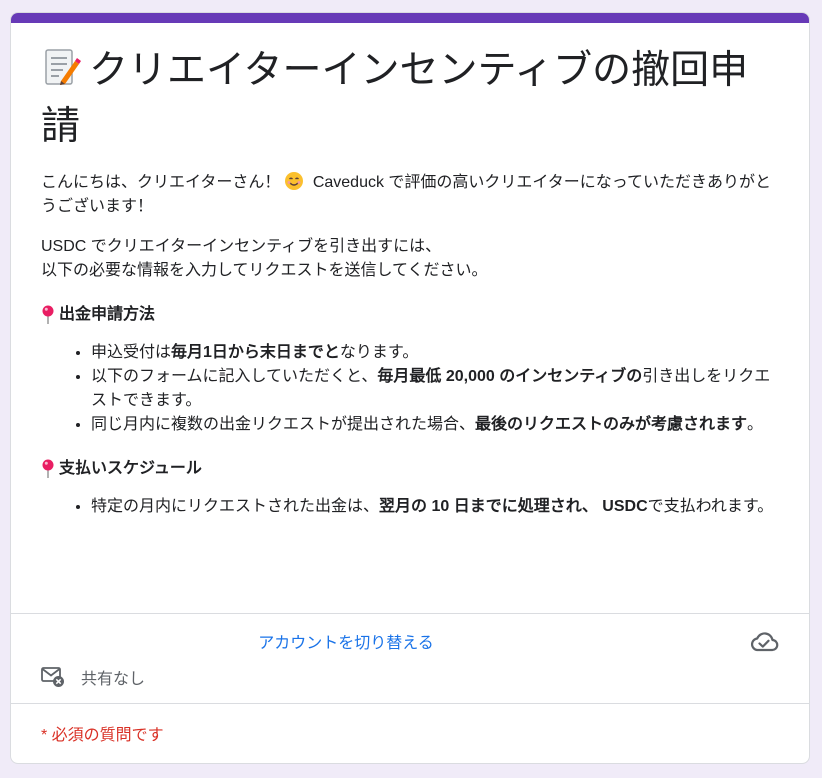  I want to click on section-heading-text: 支払いスケジュール, so click(130, 468).